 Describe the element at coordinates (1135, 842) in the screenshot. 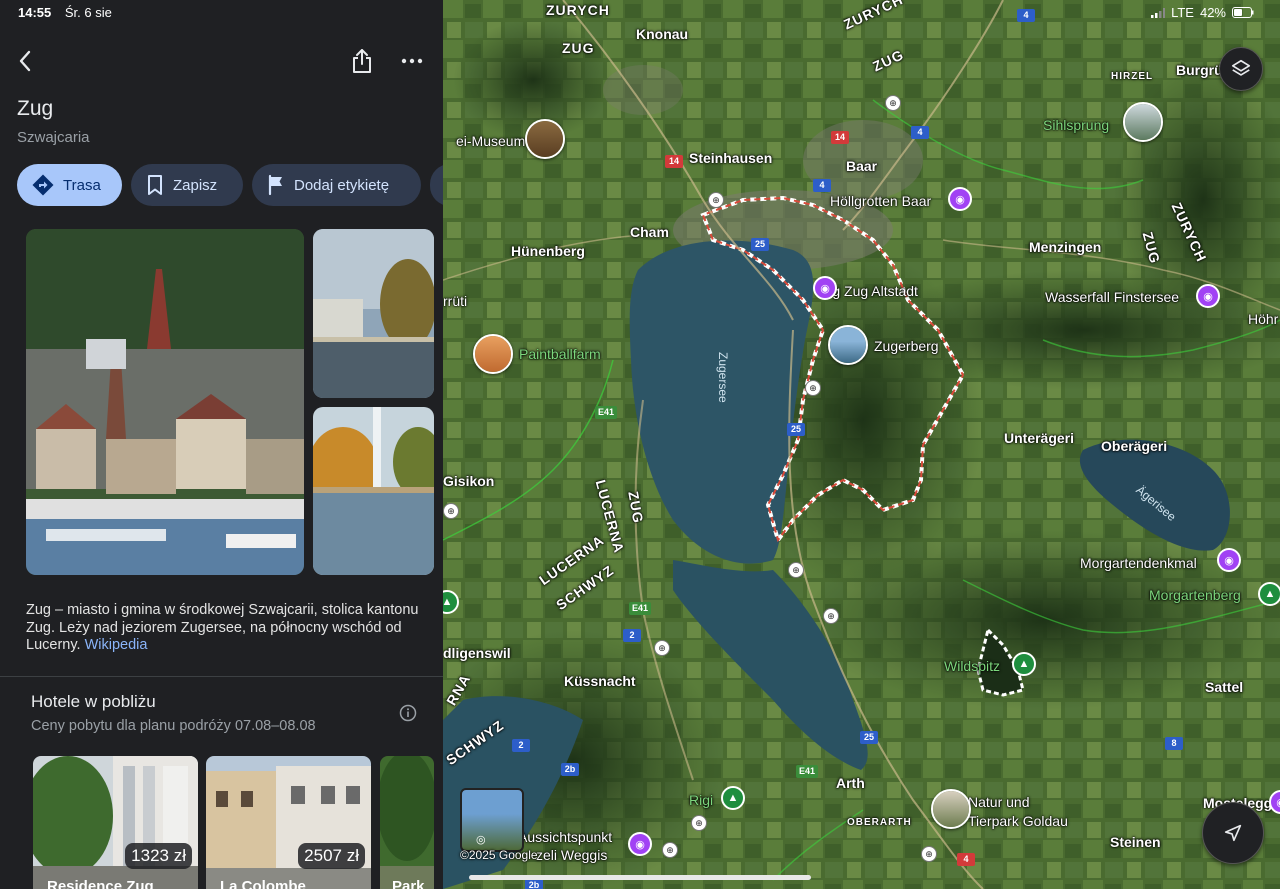

I see `map-label-steinen: Steinen` at that location.